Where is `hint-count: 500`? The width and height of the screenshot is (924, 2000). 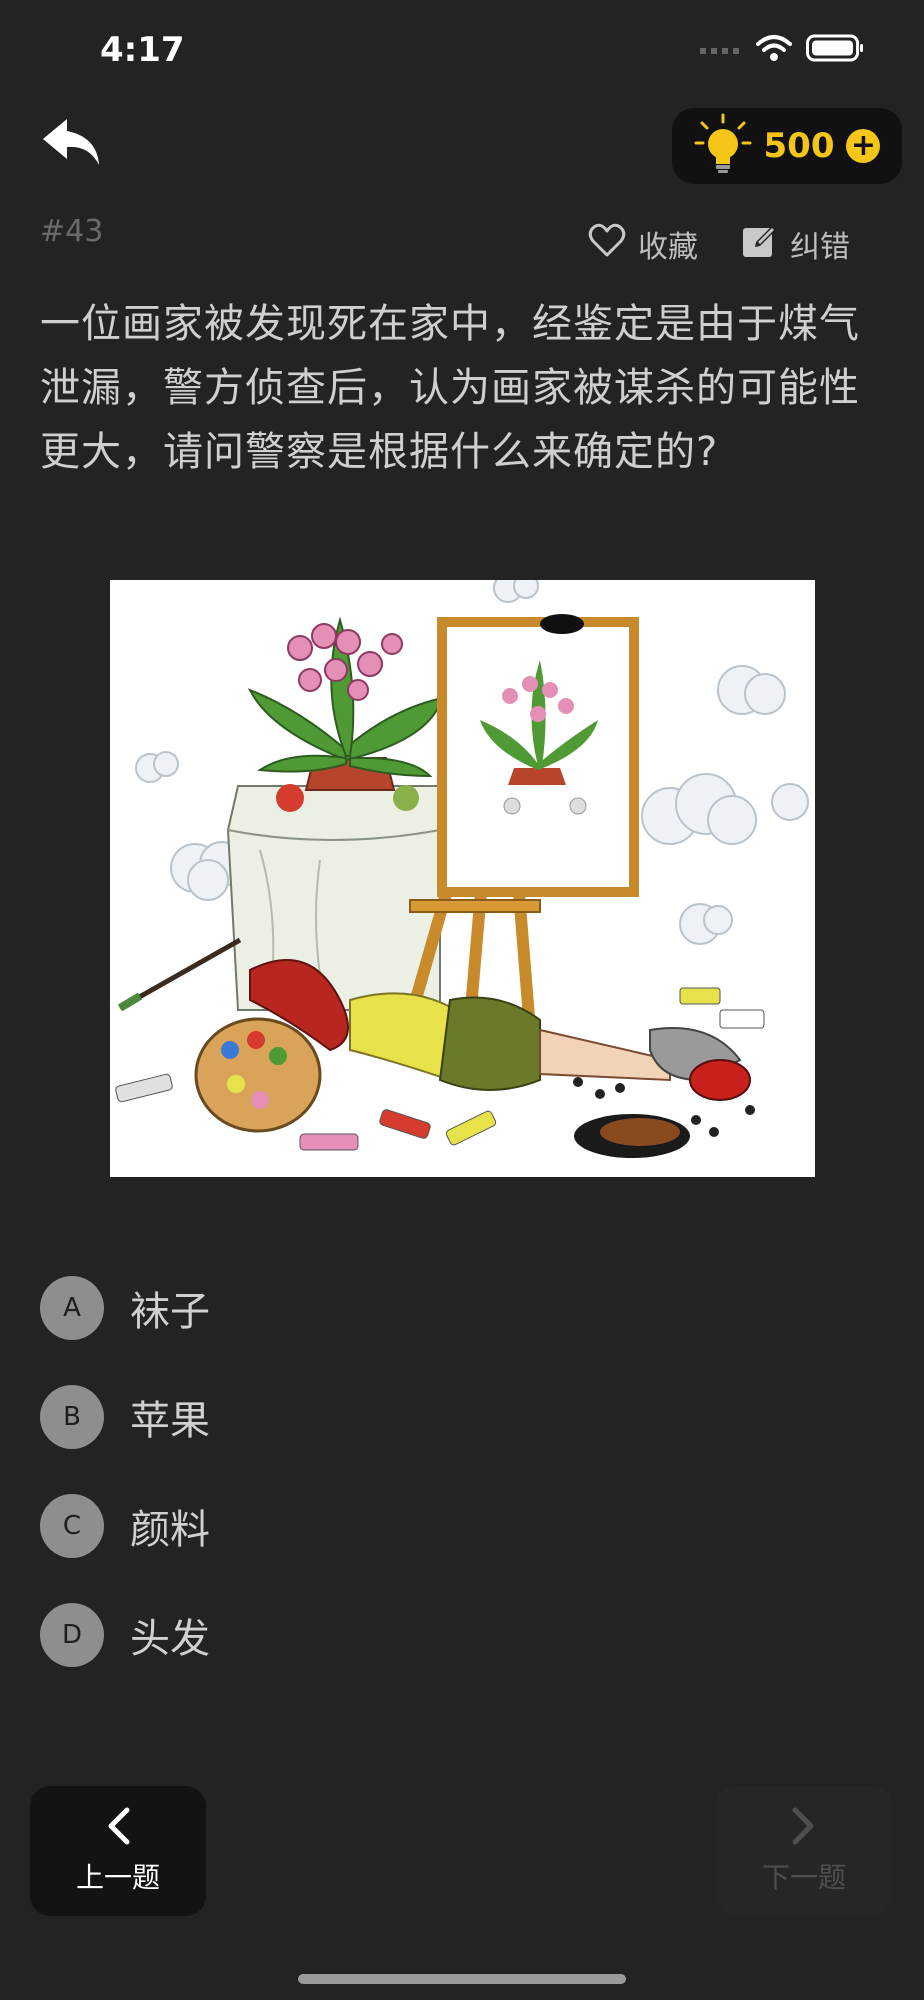 hint-count: 500 is located at coordinates (799, 146).